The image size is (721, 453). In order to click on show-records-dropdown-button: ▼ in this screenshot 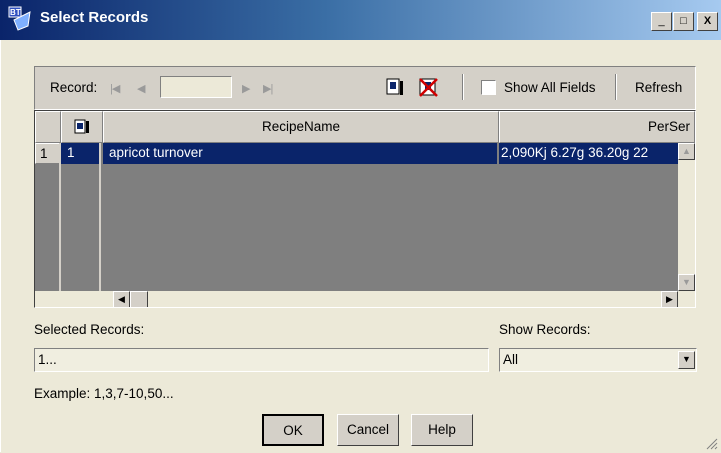, I will do `click(686, 360)`.